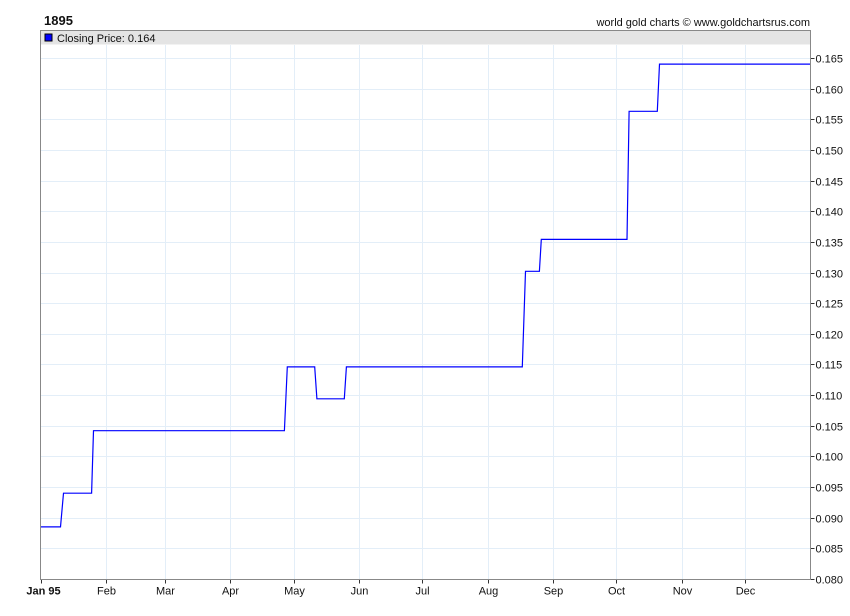 The width and height of the screenshot is (850, 616). What do you see at coordinates (48, 37) in the screenshot?
I see `legend-swatch` at bounding box center [48, 37].